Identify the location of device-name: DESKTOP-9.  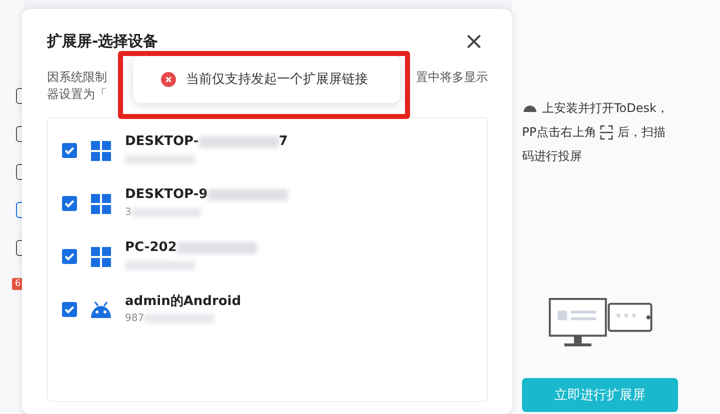
(166, 194).